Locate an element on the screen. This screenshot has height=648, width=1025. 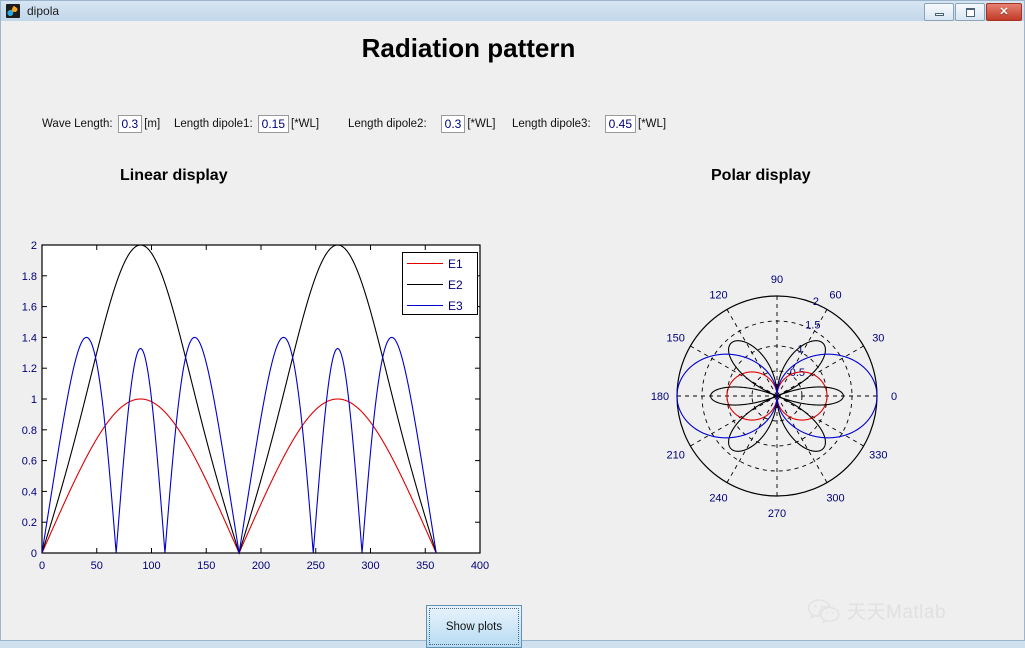
svg-text: 270 is located at coordinates (777, 514).